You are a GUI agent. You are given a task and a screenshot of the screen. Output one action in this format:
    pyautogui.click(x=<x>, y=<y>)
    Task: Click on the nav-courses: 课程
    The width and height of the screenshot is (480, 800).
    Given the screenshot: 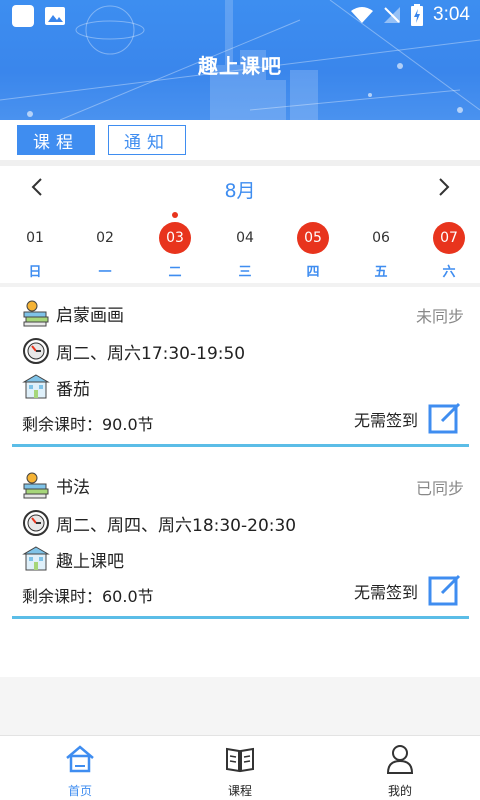 What is the action you would take?
    pyautogui.click(x=240, y=770)
    